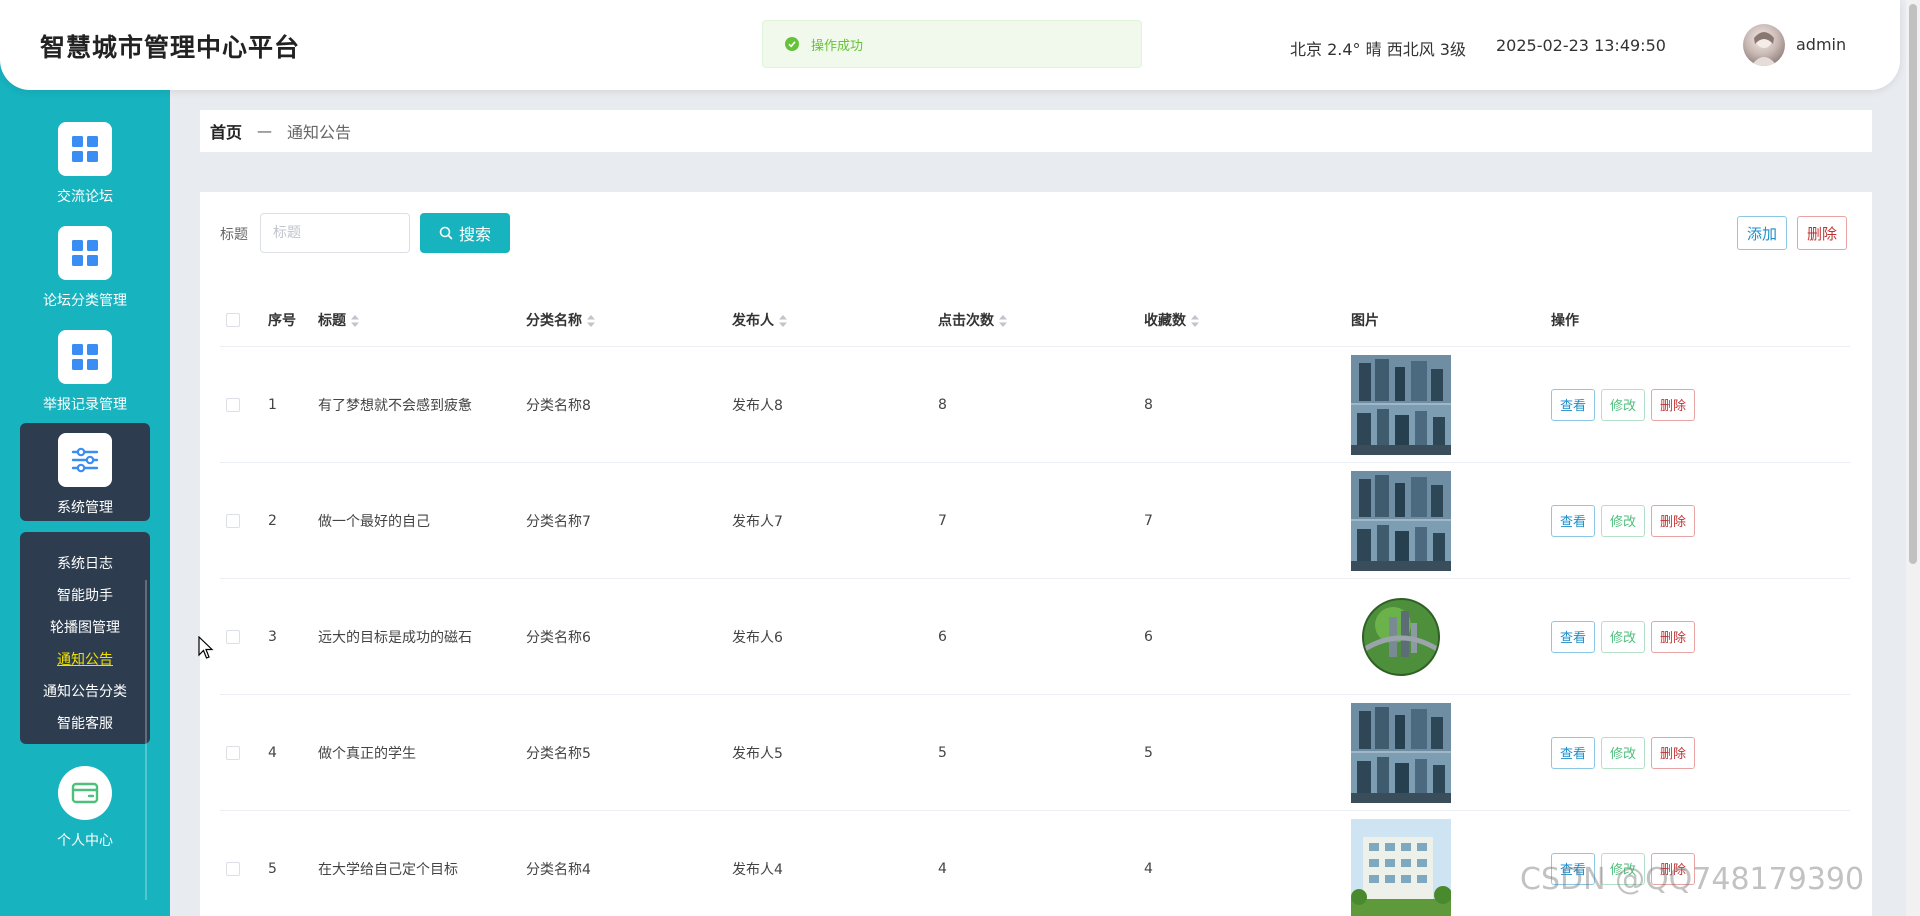 This screenshot has width=1920, height=916. I want to click on search-button: 搜索, so click(465, 233).